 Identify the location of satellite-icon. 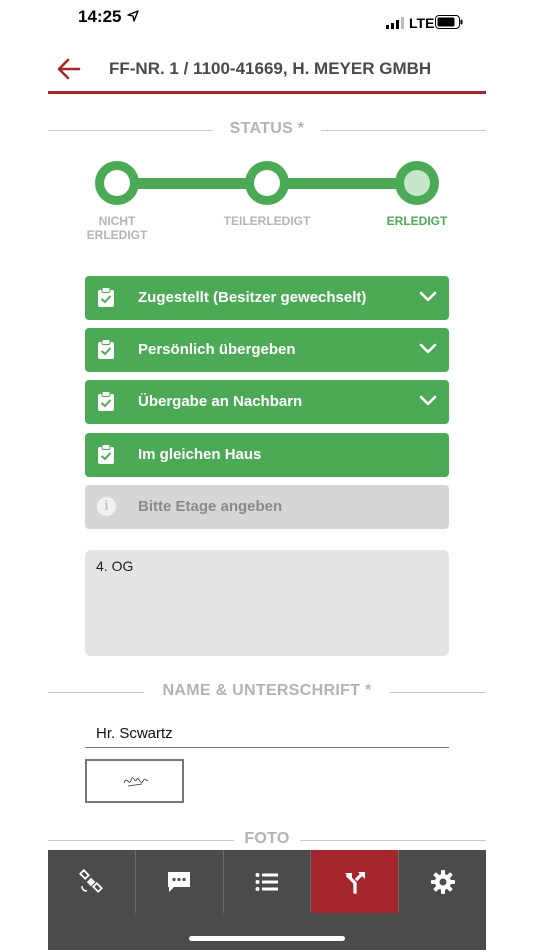
(91, 880).